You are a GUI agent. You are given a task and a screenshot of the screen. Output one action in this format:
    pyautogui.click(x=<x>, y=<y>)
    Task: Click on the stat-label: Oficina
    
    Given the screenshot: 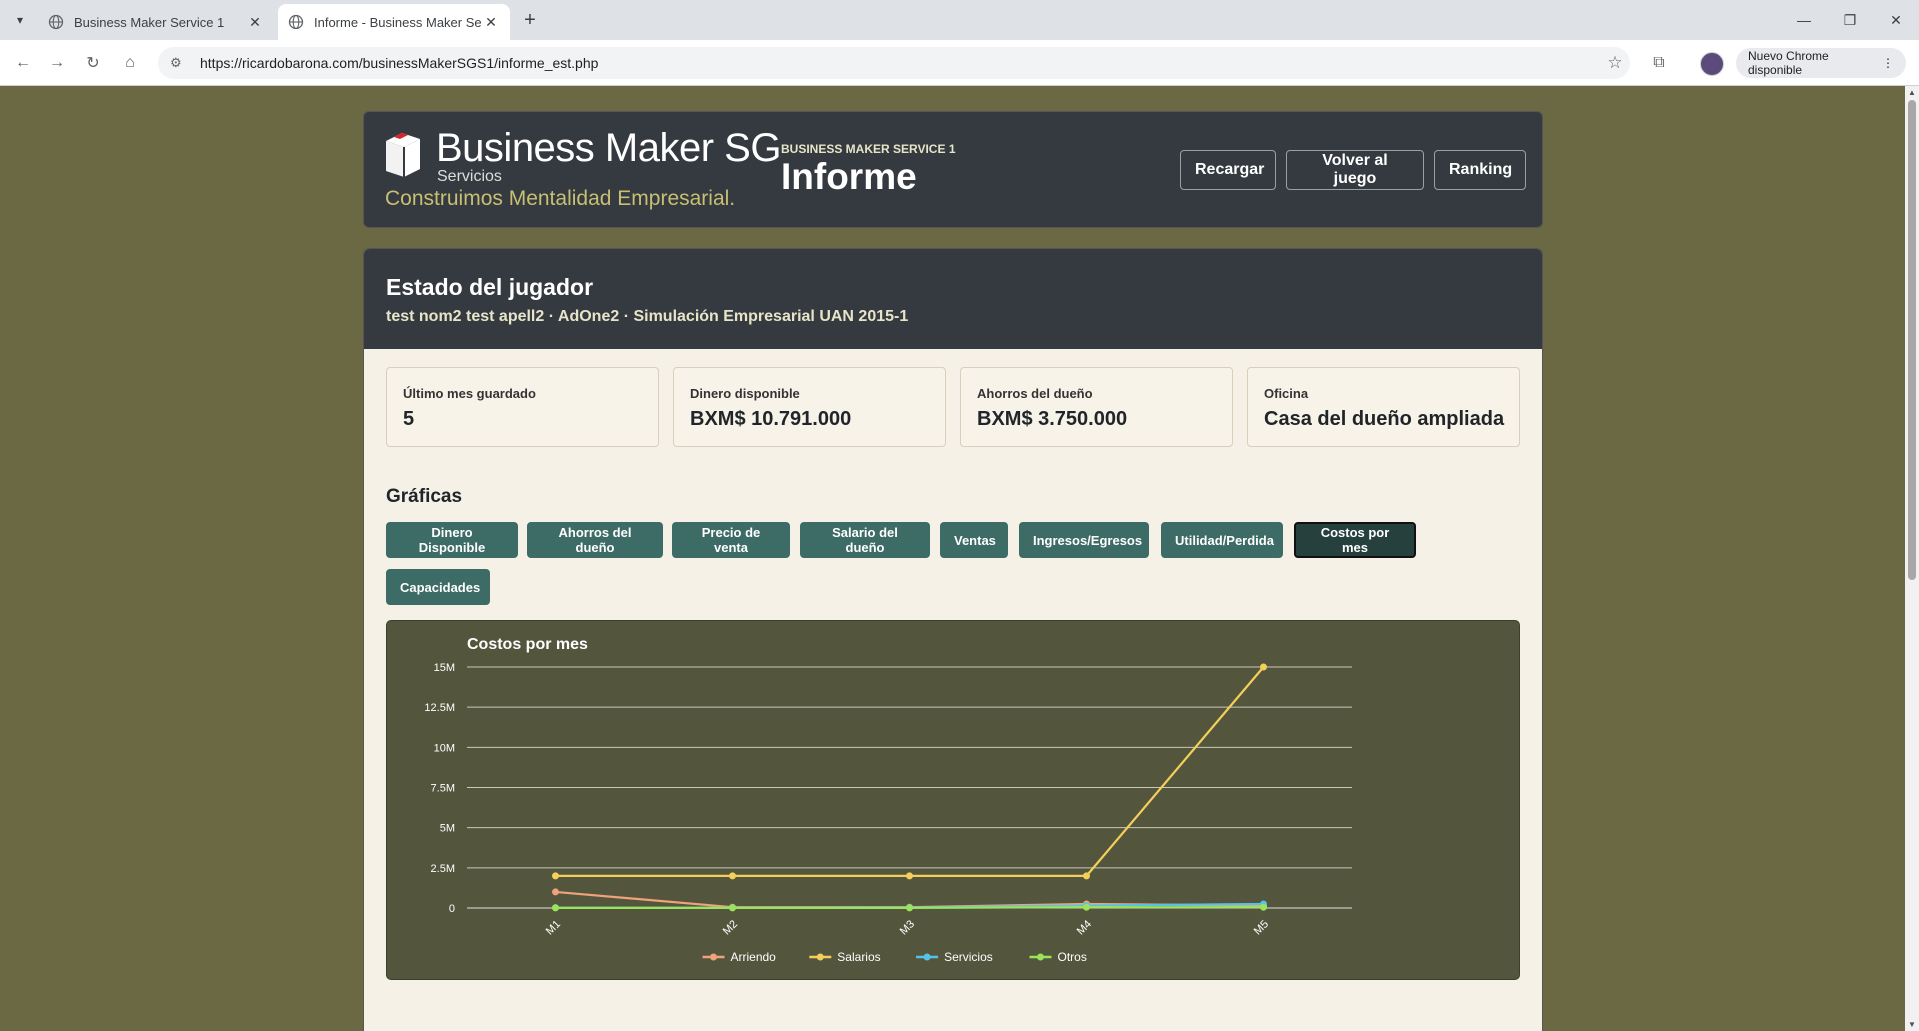 What is the action you would take?
    pyautogui.click(x=1286, y=393)
    